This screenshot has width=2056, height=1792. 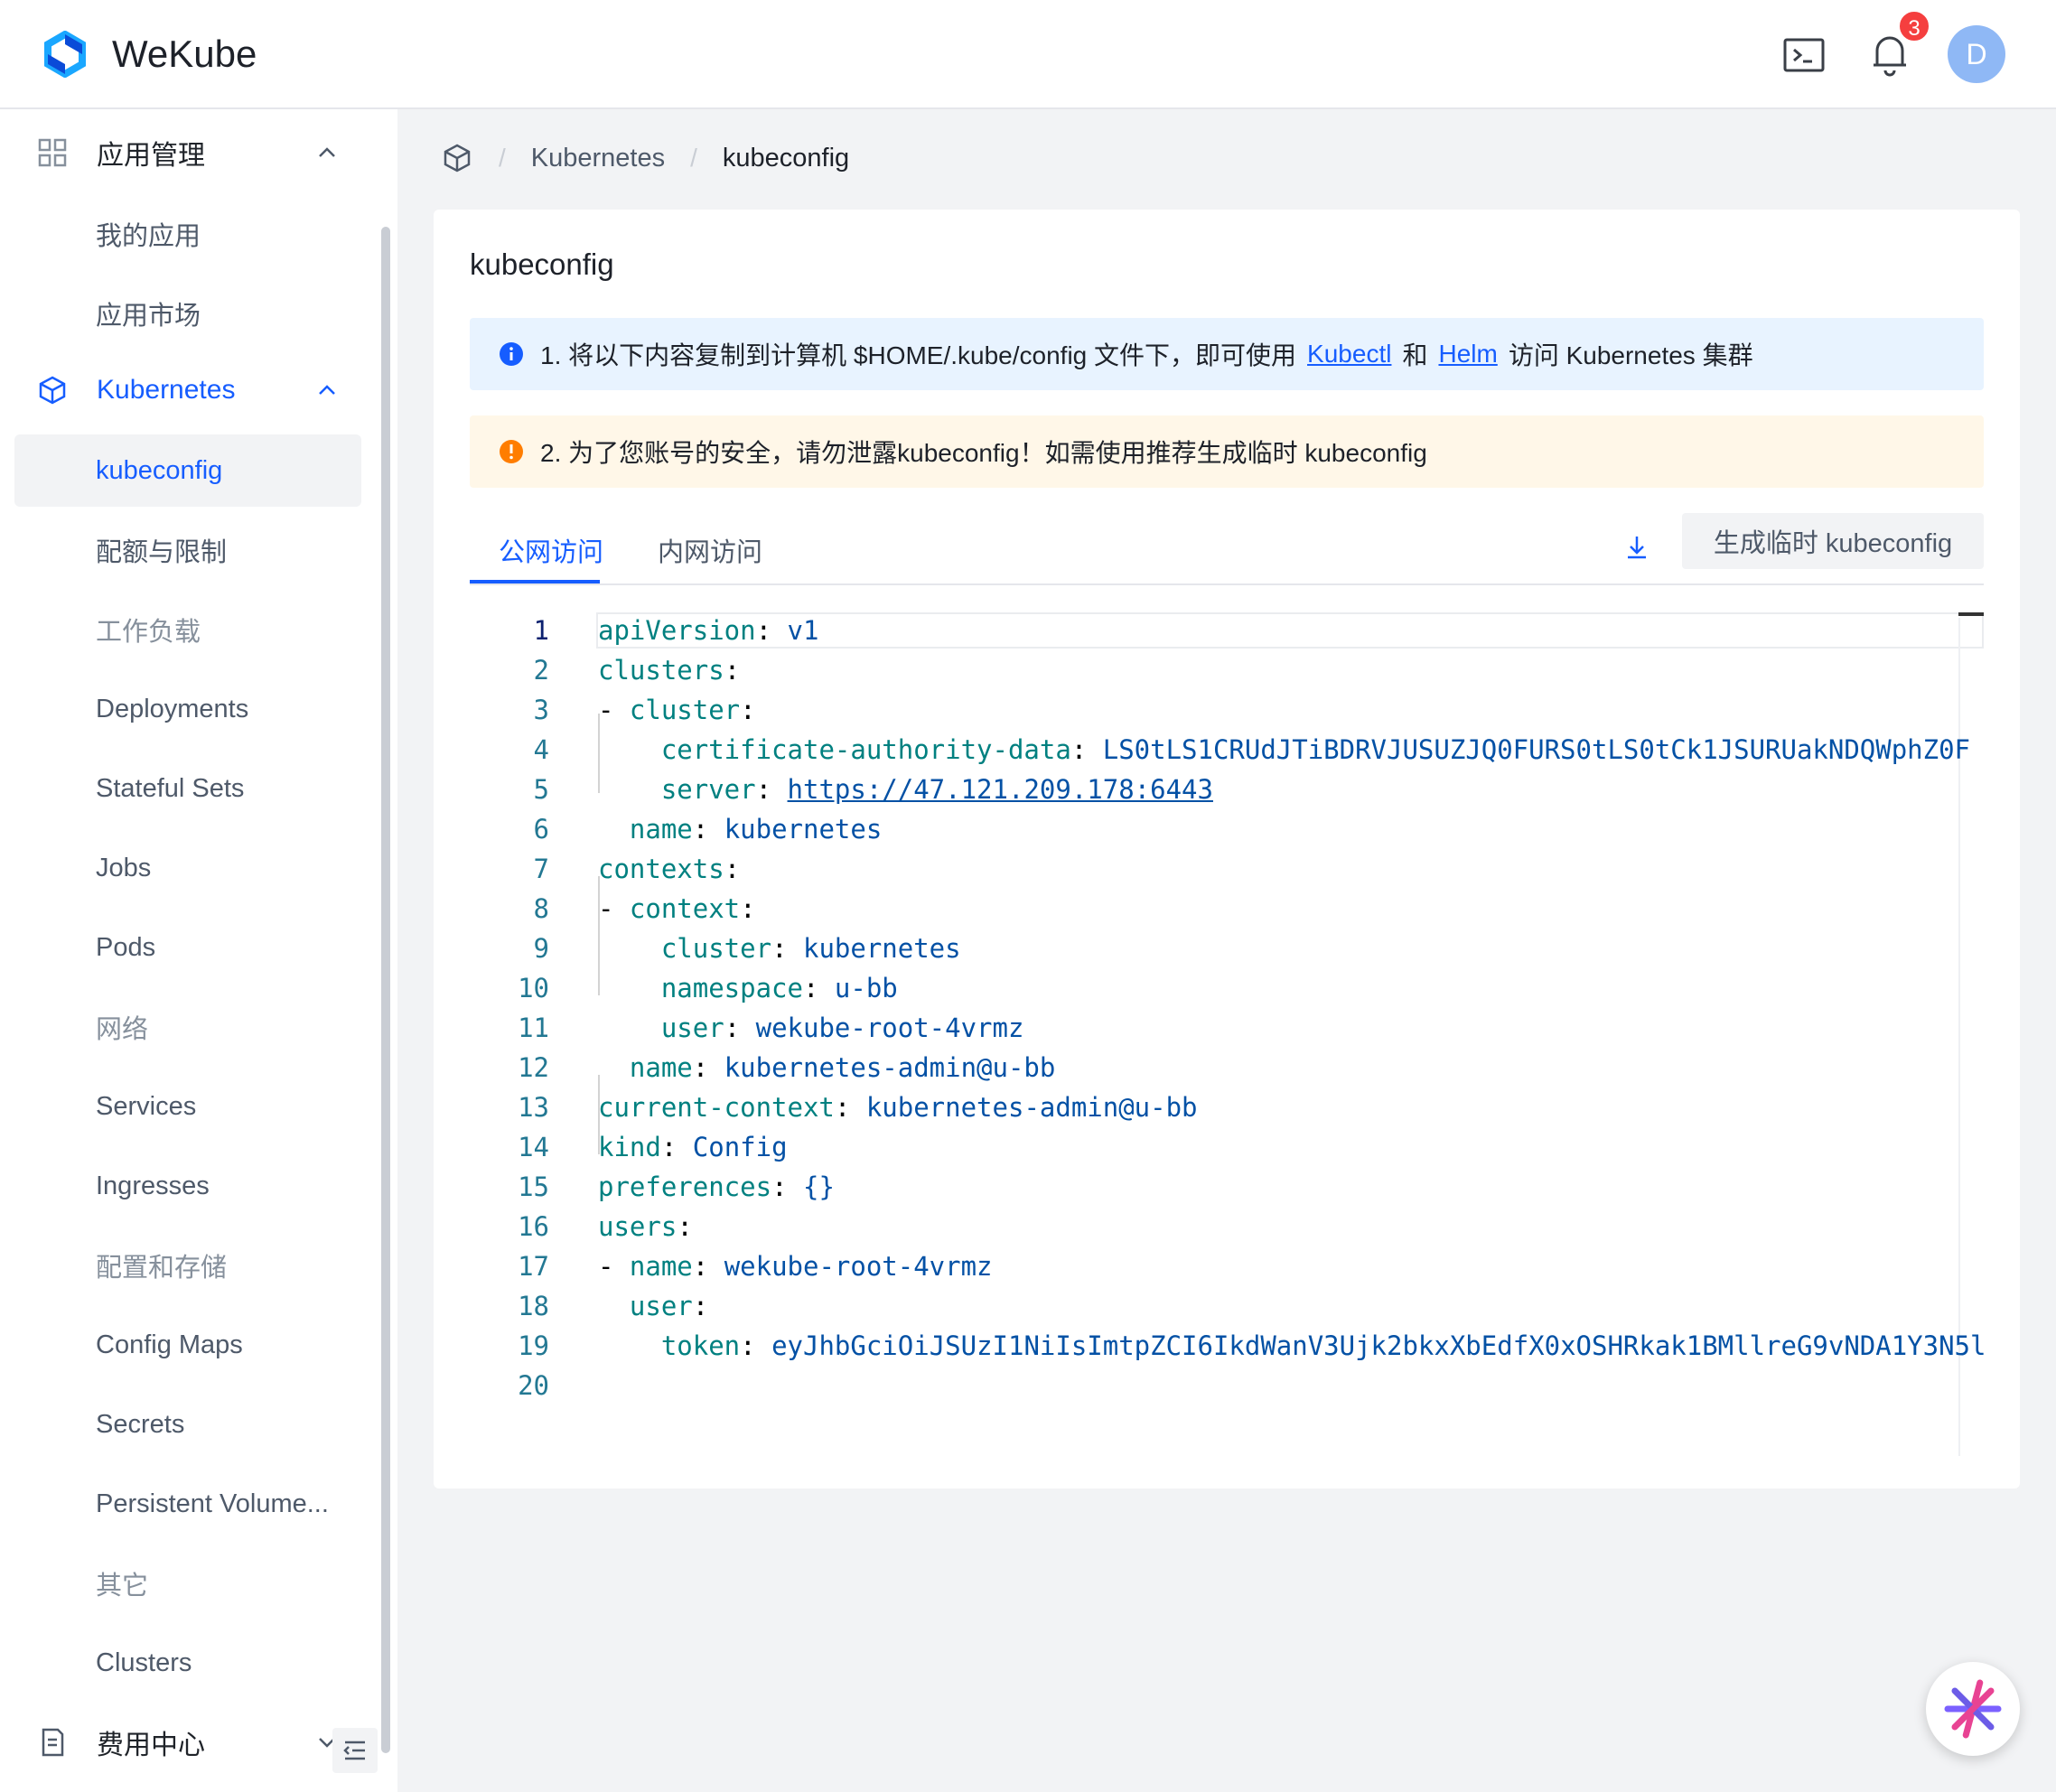 What do you see at coordinates (661, 869) in the screenshot?
I see `yaml-key: contexts` at bounding box center [661, 869].